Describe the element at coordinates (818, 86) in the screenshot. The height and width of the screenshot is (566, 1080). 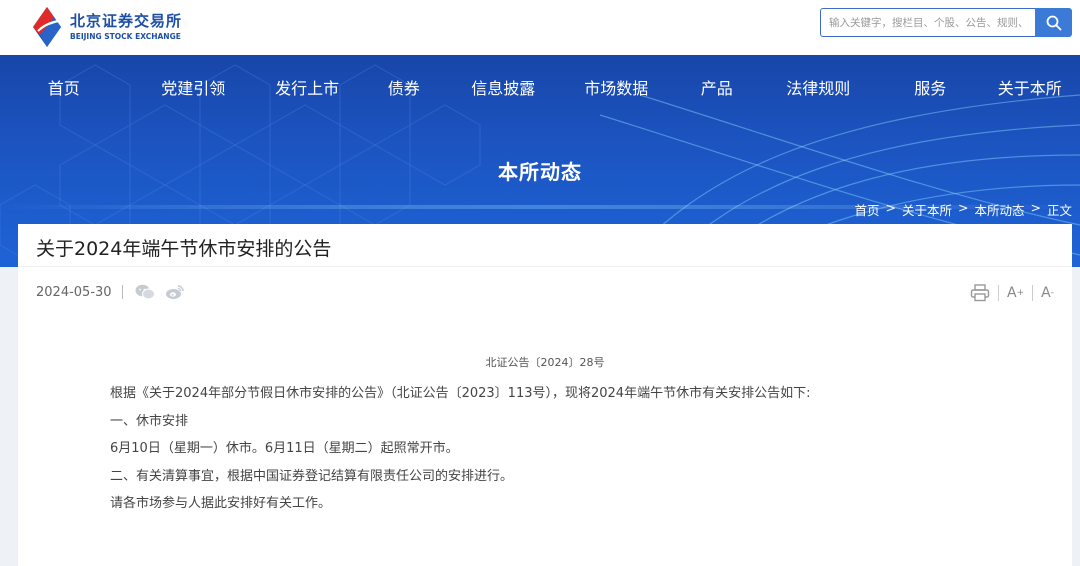
I see `nav-item-rules: 法律规则` at that location.